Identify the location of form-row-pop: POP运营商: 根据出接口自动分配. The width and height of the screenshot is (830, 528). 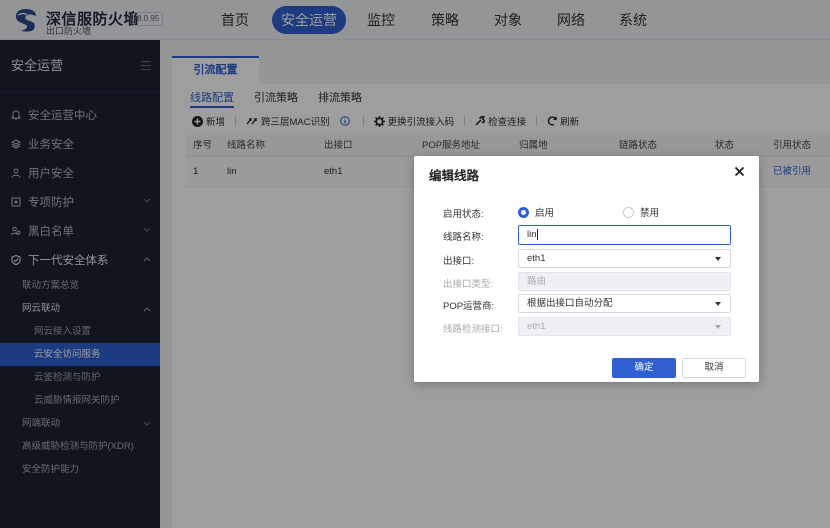
(586, 304).